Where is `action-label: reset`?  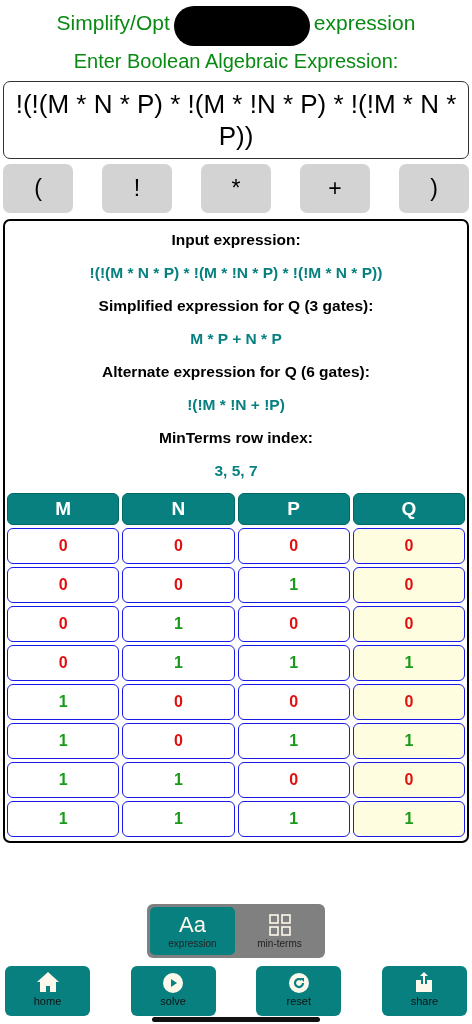 action-label: reset is located at coordinates (299, 1001).